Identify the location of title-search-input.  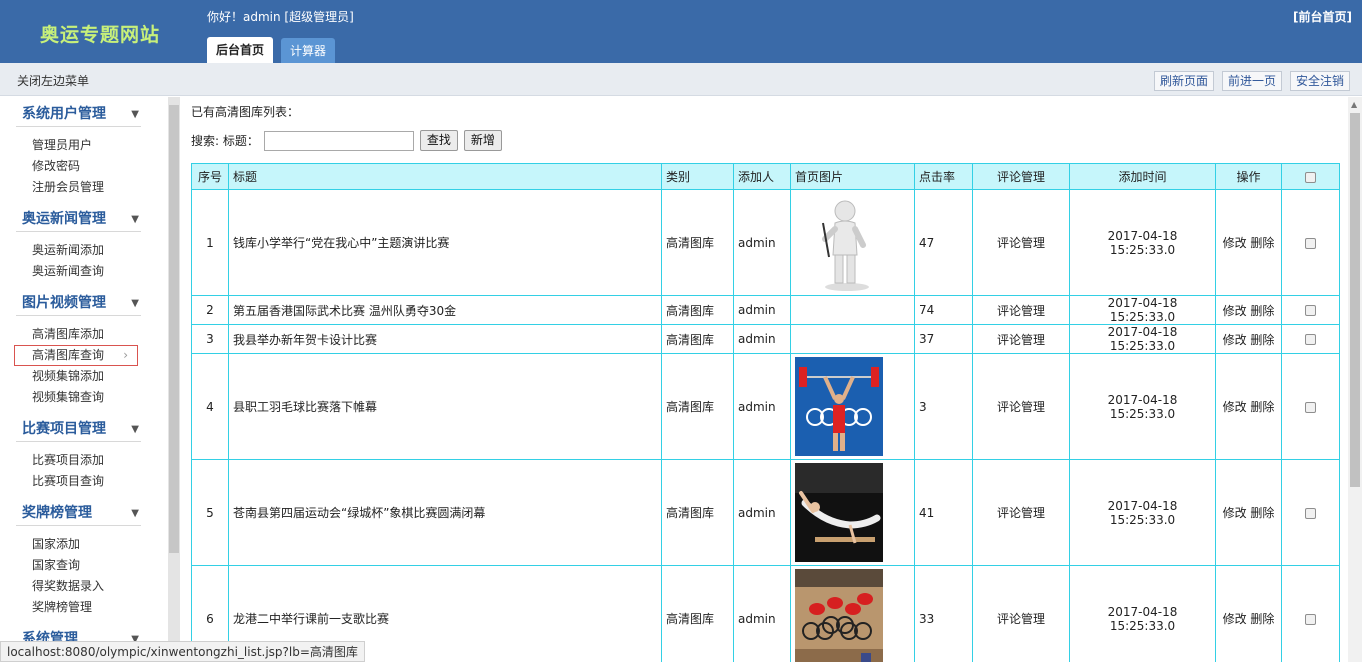
(338, 140).